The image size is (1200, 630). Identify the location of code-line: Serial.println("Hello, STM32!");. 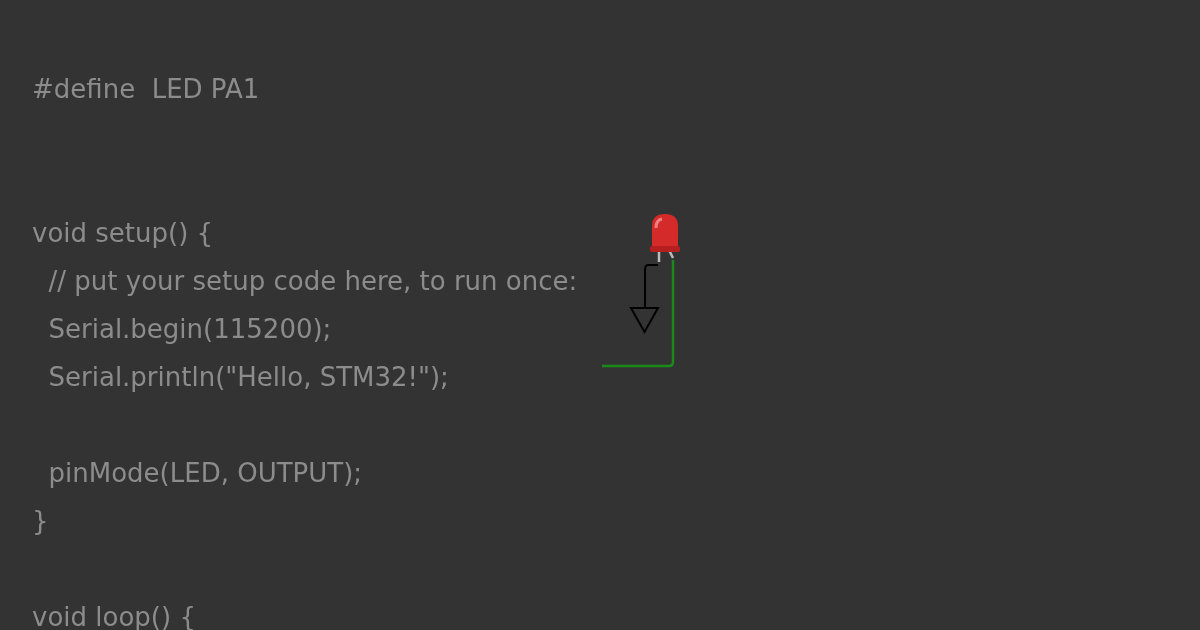
(248, 377).